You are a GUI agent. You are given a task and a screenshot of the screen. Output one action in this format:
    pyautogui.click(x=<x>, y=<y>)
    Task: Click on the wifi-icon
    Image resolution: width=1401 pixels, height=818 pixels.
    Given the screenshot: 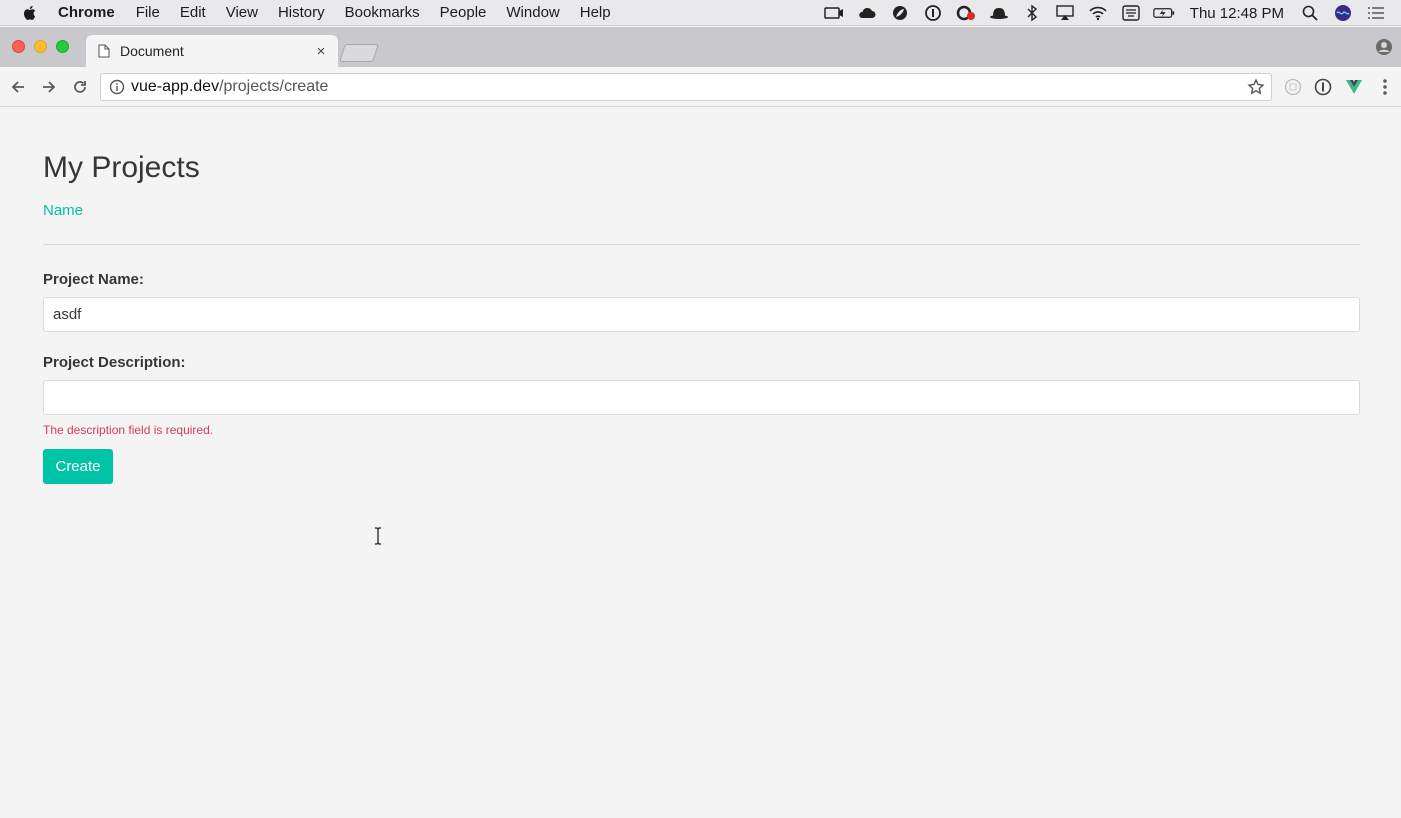 What is the action you would take?
    pyautogui.click(x=1098, y=13)
    